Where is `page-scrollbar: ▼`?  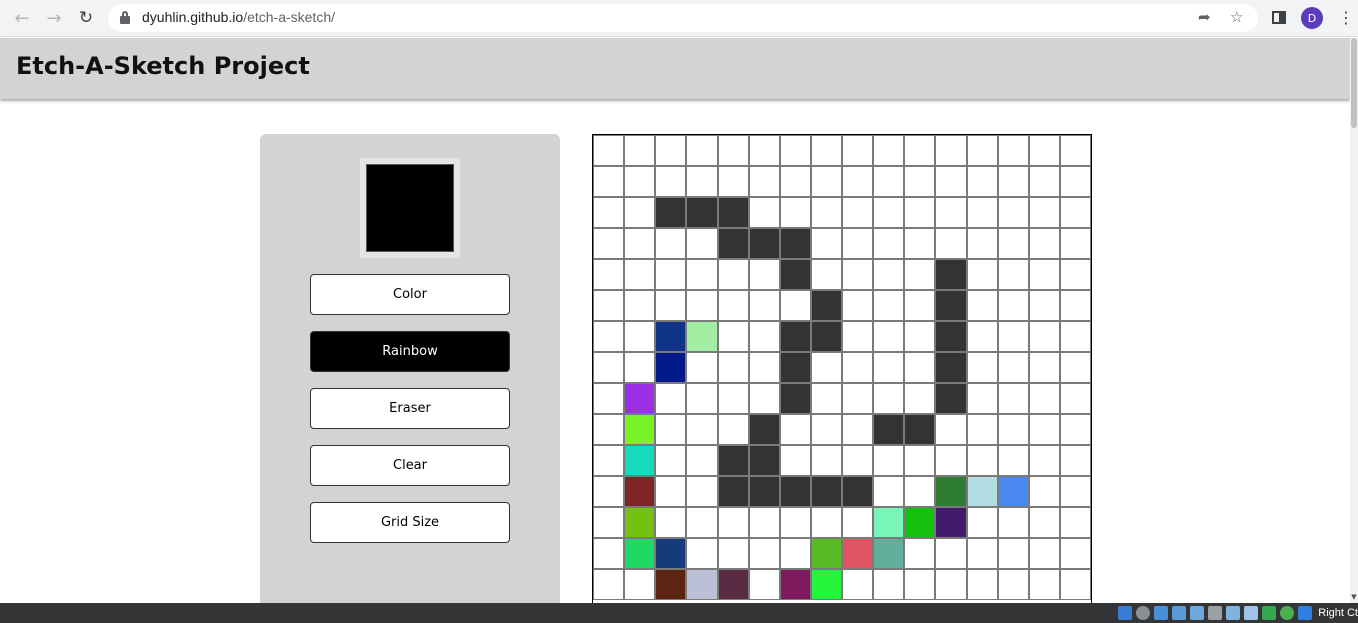 page-scrollbar: ▼ is located at coordinates (1354, 320).